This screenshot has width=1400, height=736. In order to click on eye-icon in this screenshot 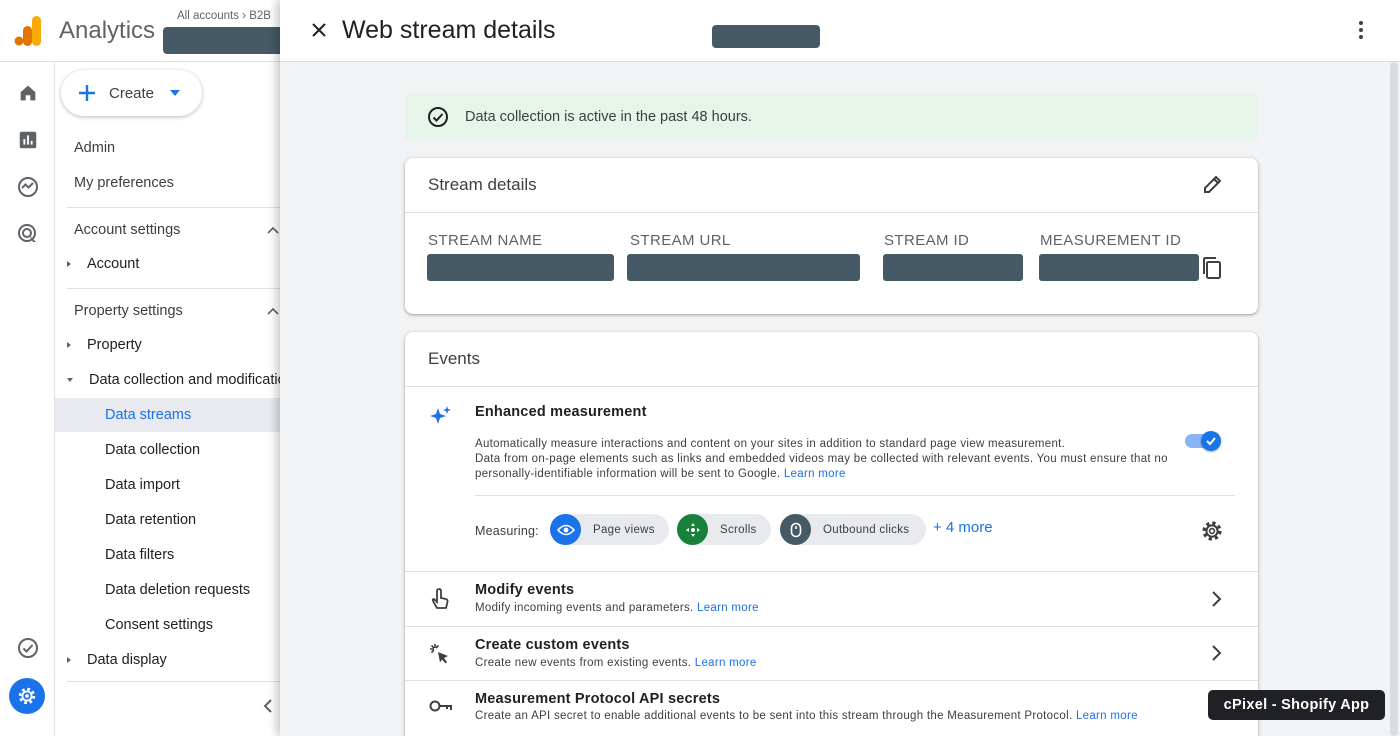, I will do `click(565, 529)`.